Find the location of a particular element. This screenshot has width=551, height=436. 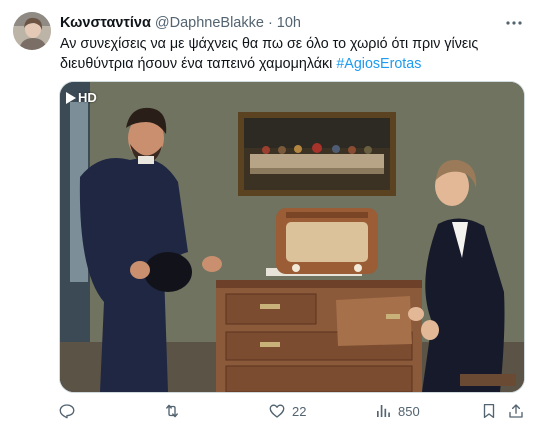

bookmark-button is located at coordinates (489, 411).